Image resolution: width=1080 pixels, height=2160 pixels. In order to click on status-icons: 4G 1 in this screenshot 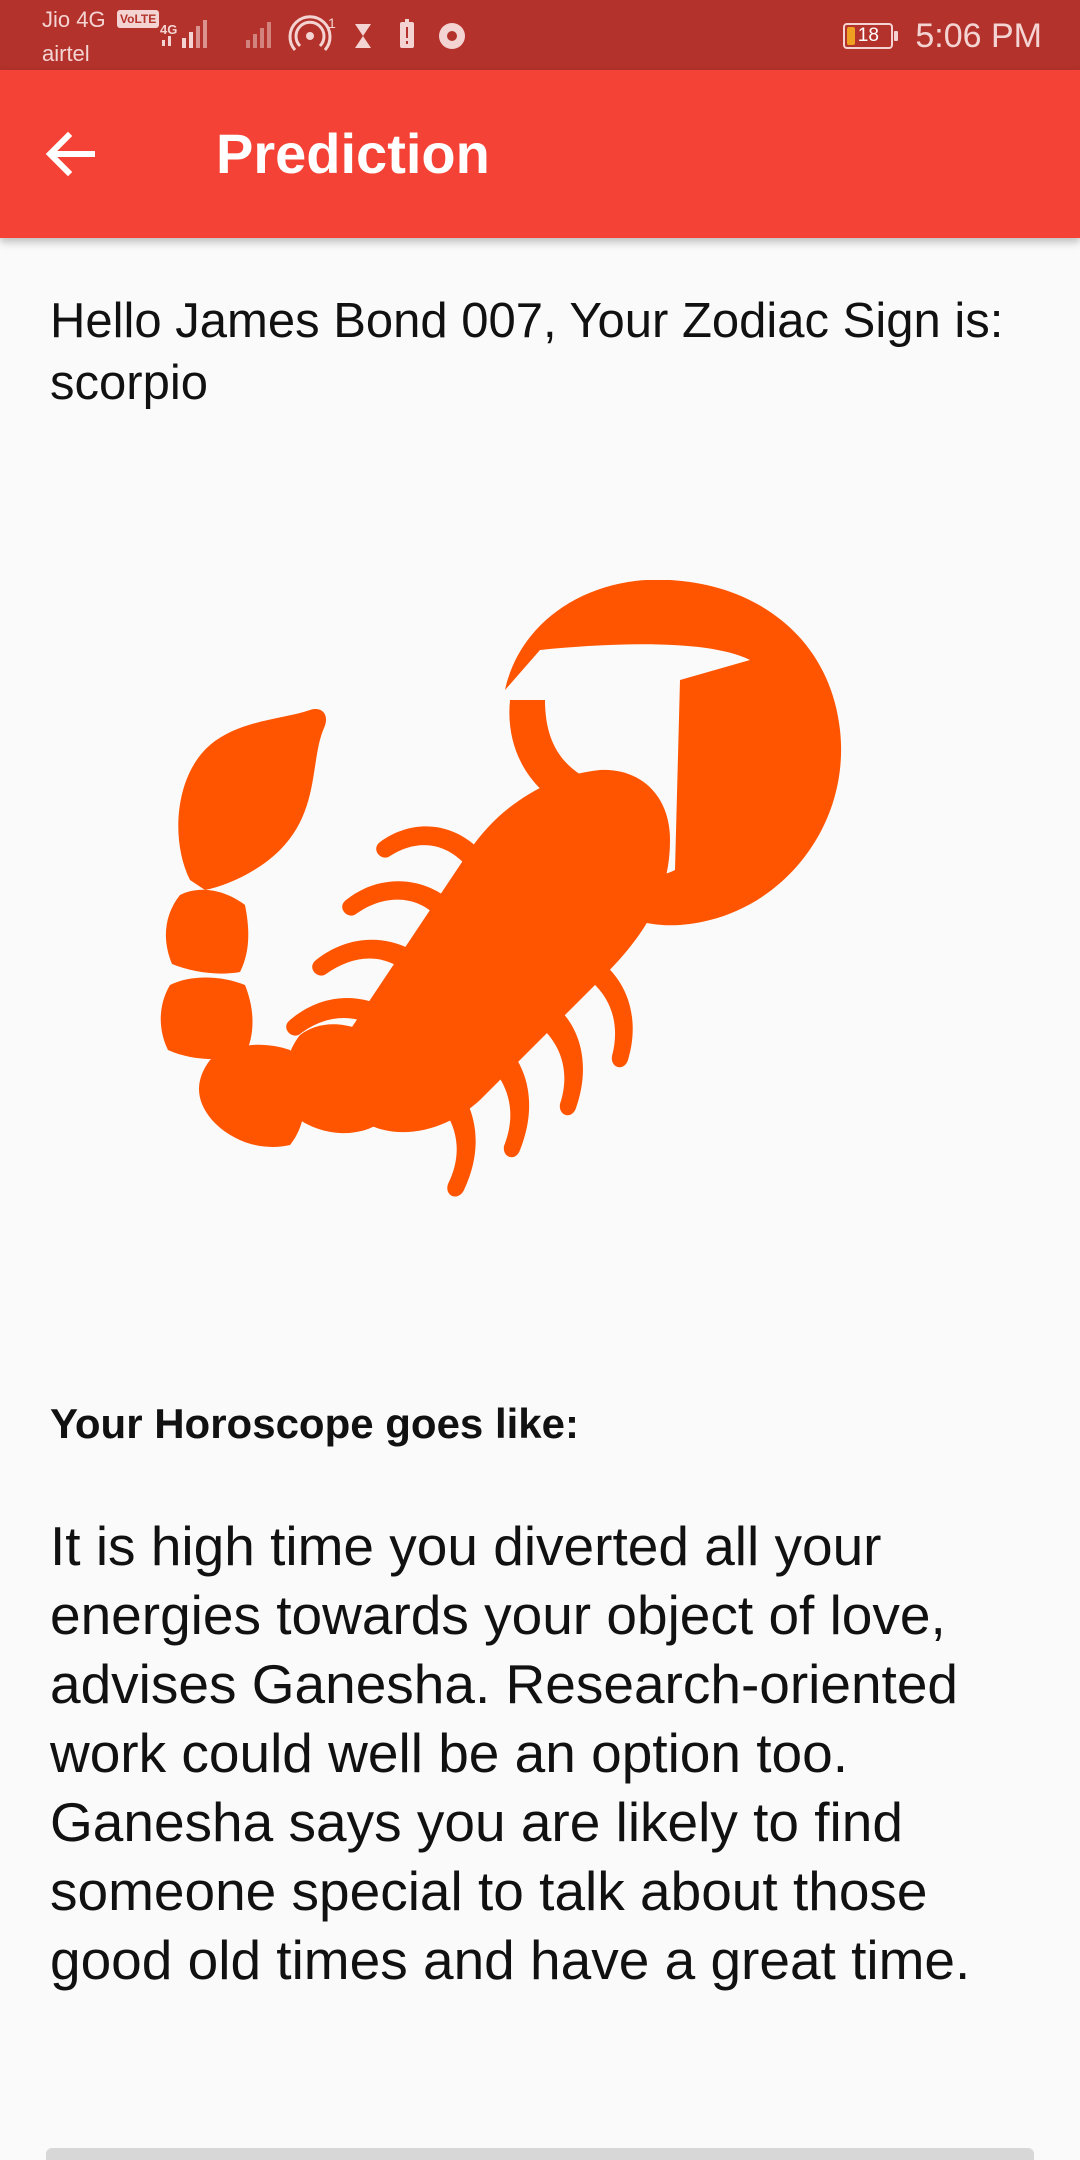, I will do `click(320, 36)`.